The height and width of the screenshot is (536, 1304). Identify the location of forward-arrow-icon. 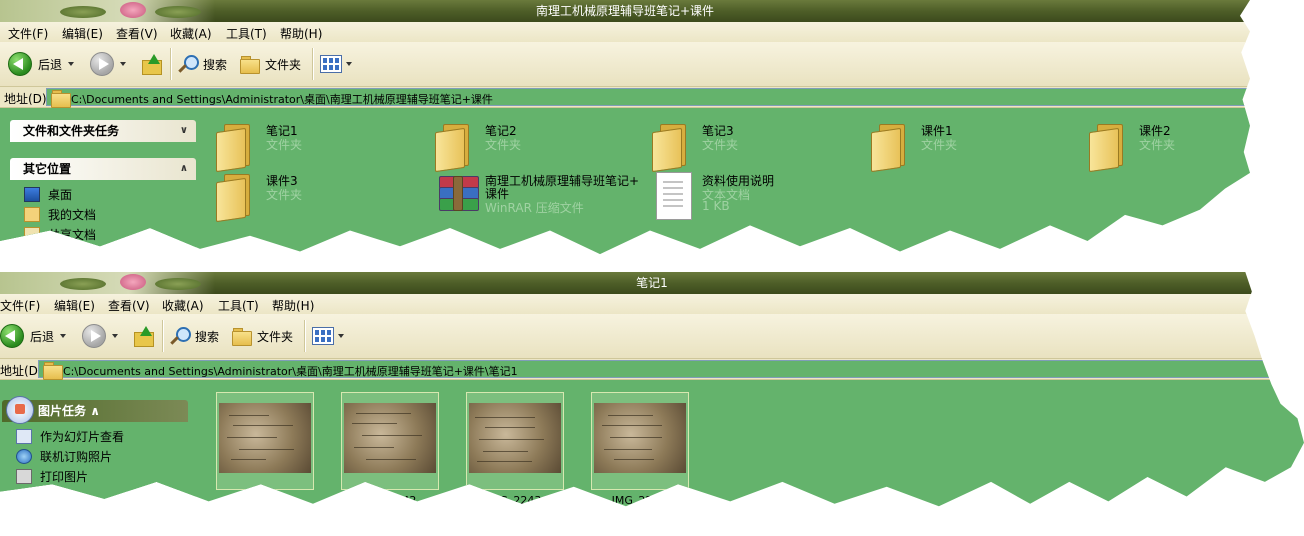
(94, 336).